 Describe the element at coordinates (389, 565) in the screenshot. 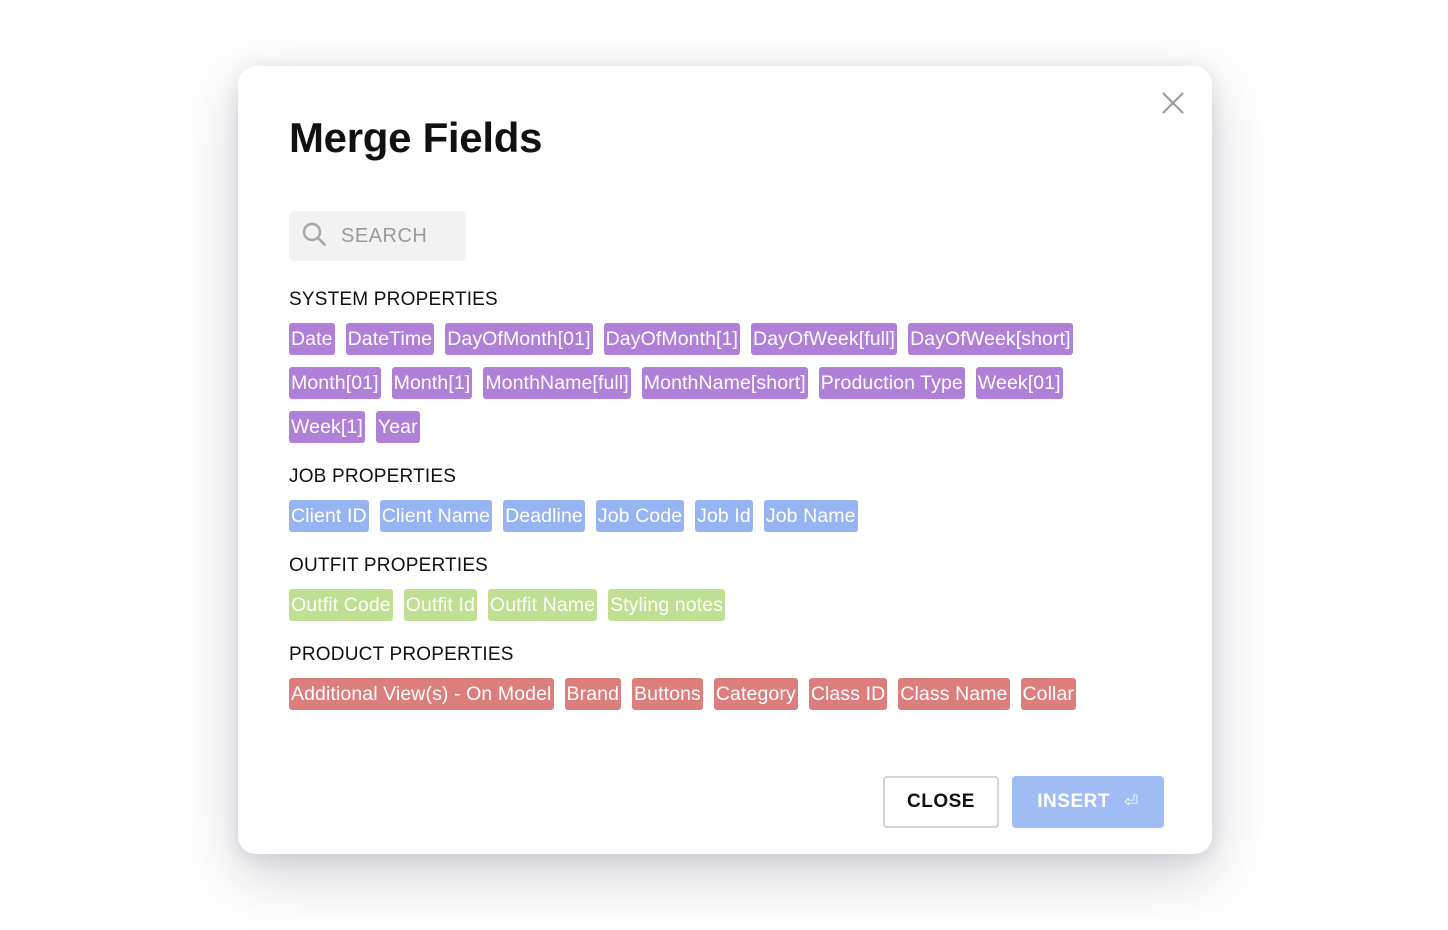

I see `section-title: OUTFIT PROPERTIES` at that location.